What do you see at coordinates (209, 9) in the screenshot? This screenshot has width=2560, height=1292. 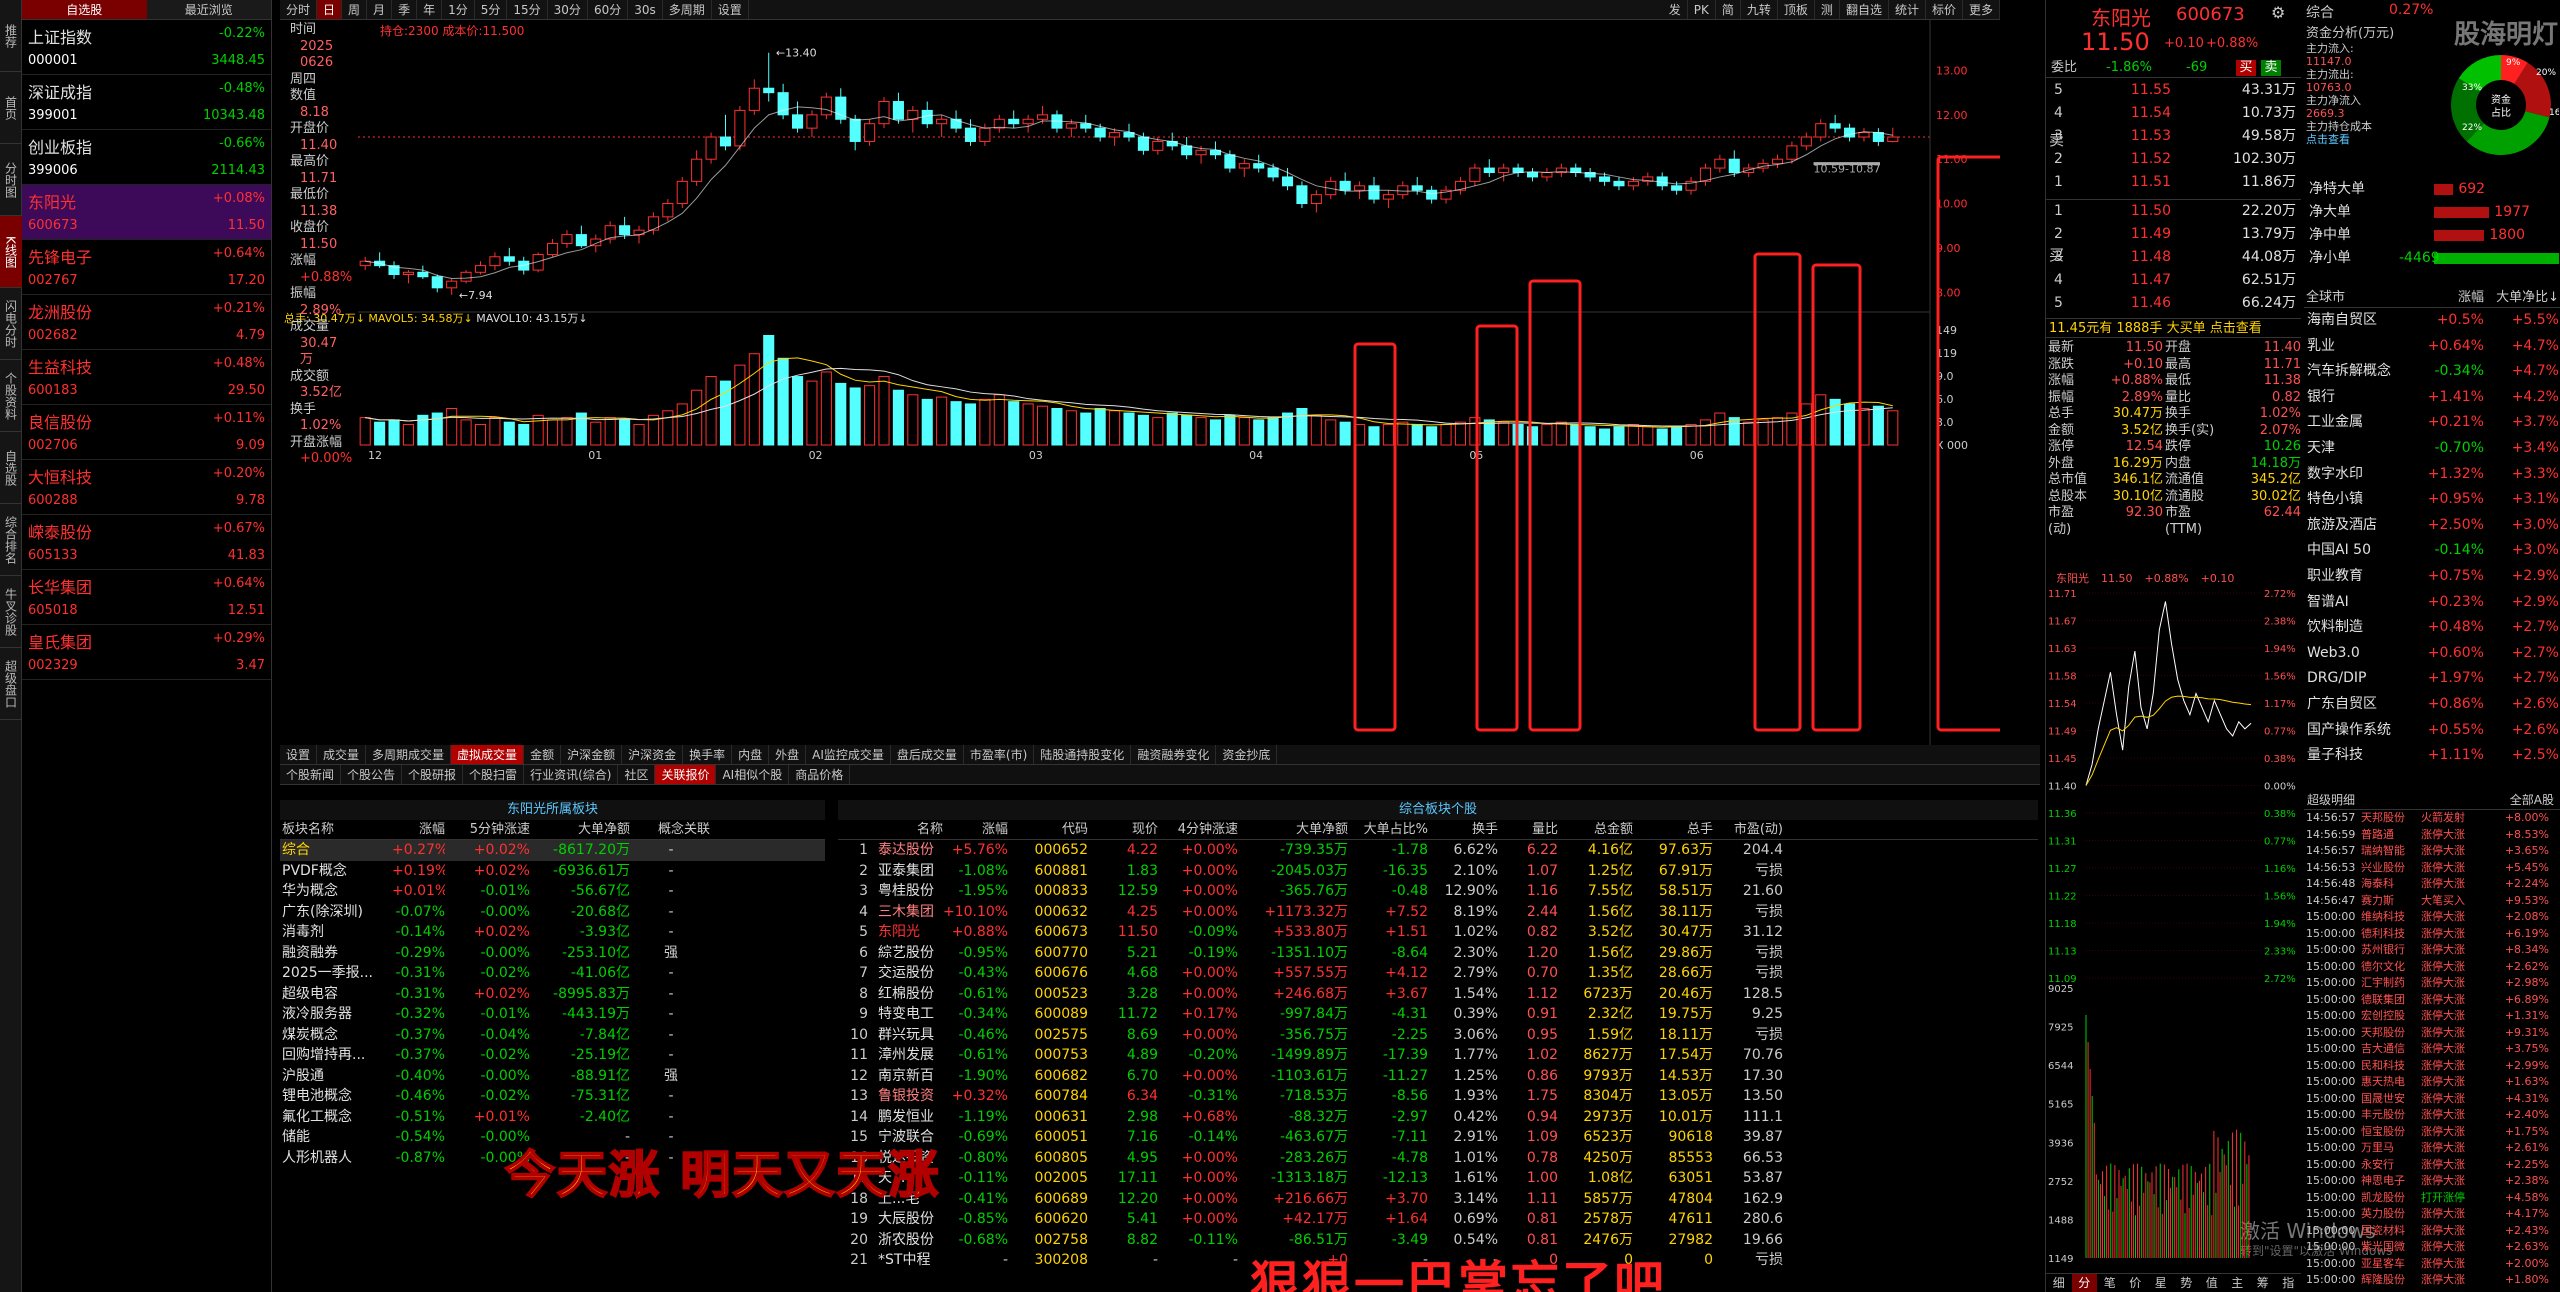 I see `tab-recent: 最近浏览` at bounding box center [209, 9].